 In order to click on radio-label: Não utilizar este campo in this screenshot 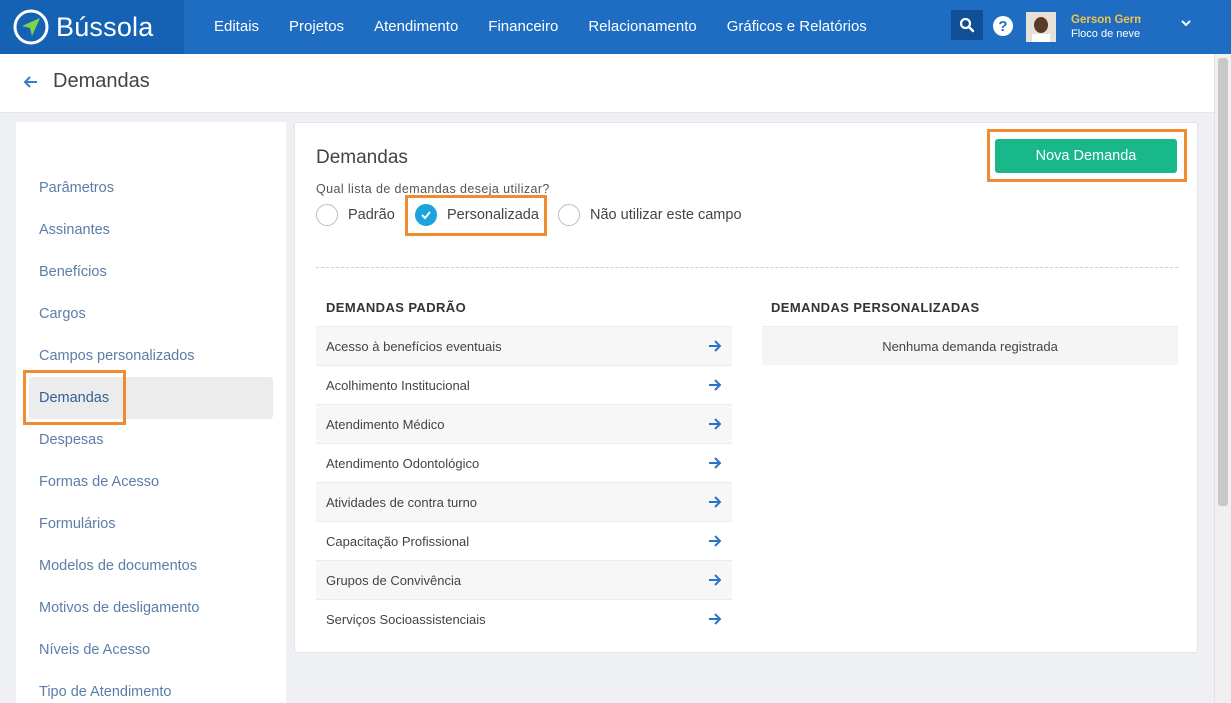, I will do `click(666, 215)`.